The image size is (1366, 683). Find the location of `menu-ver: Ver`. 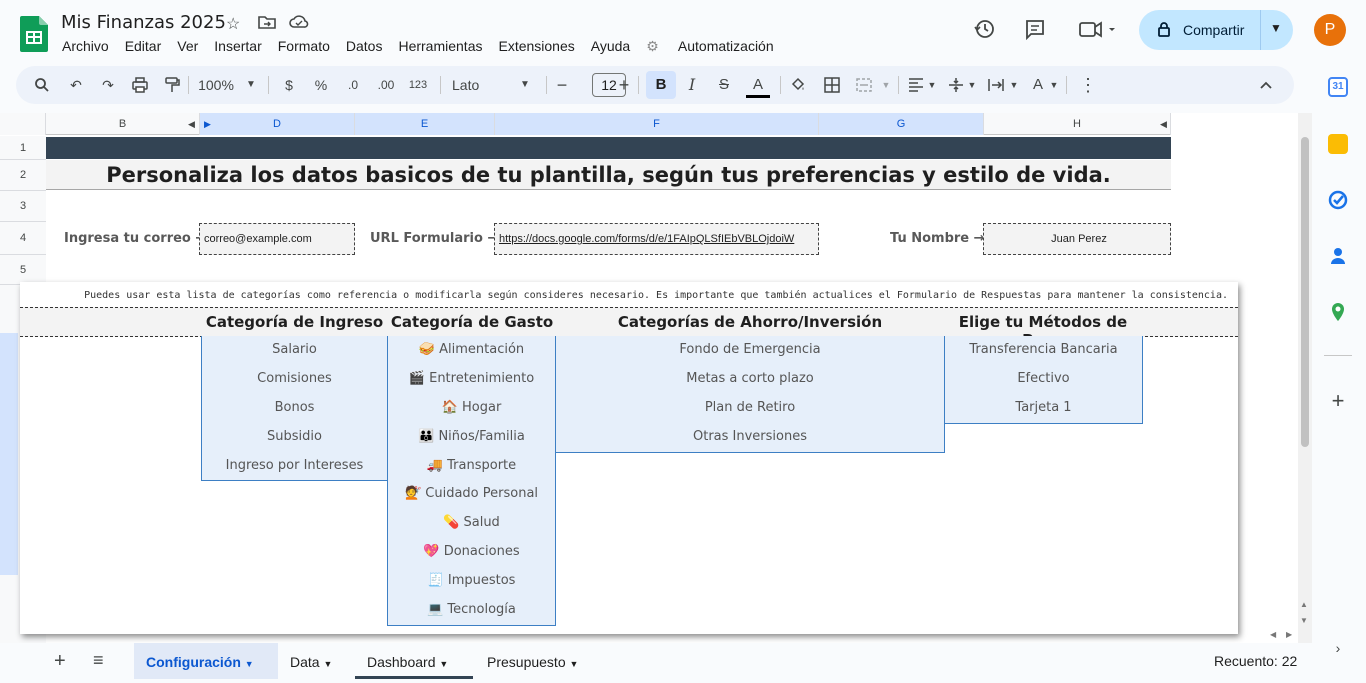

menu-ver: Ver is located at coordinates (191, 46).